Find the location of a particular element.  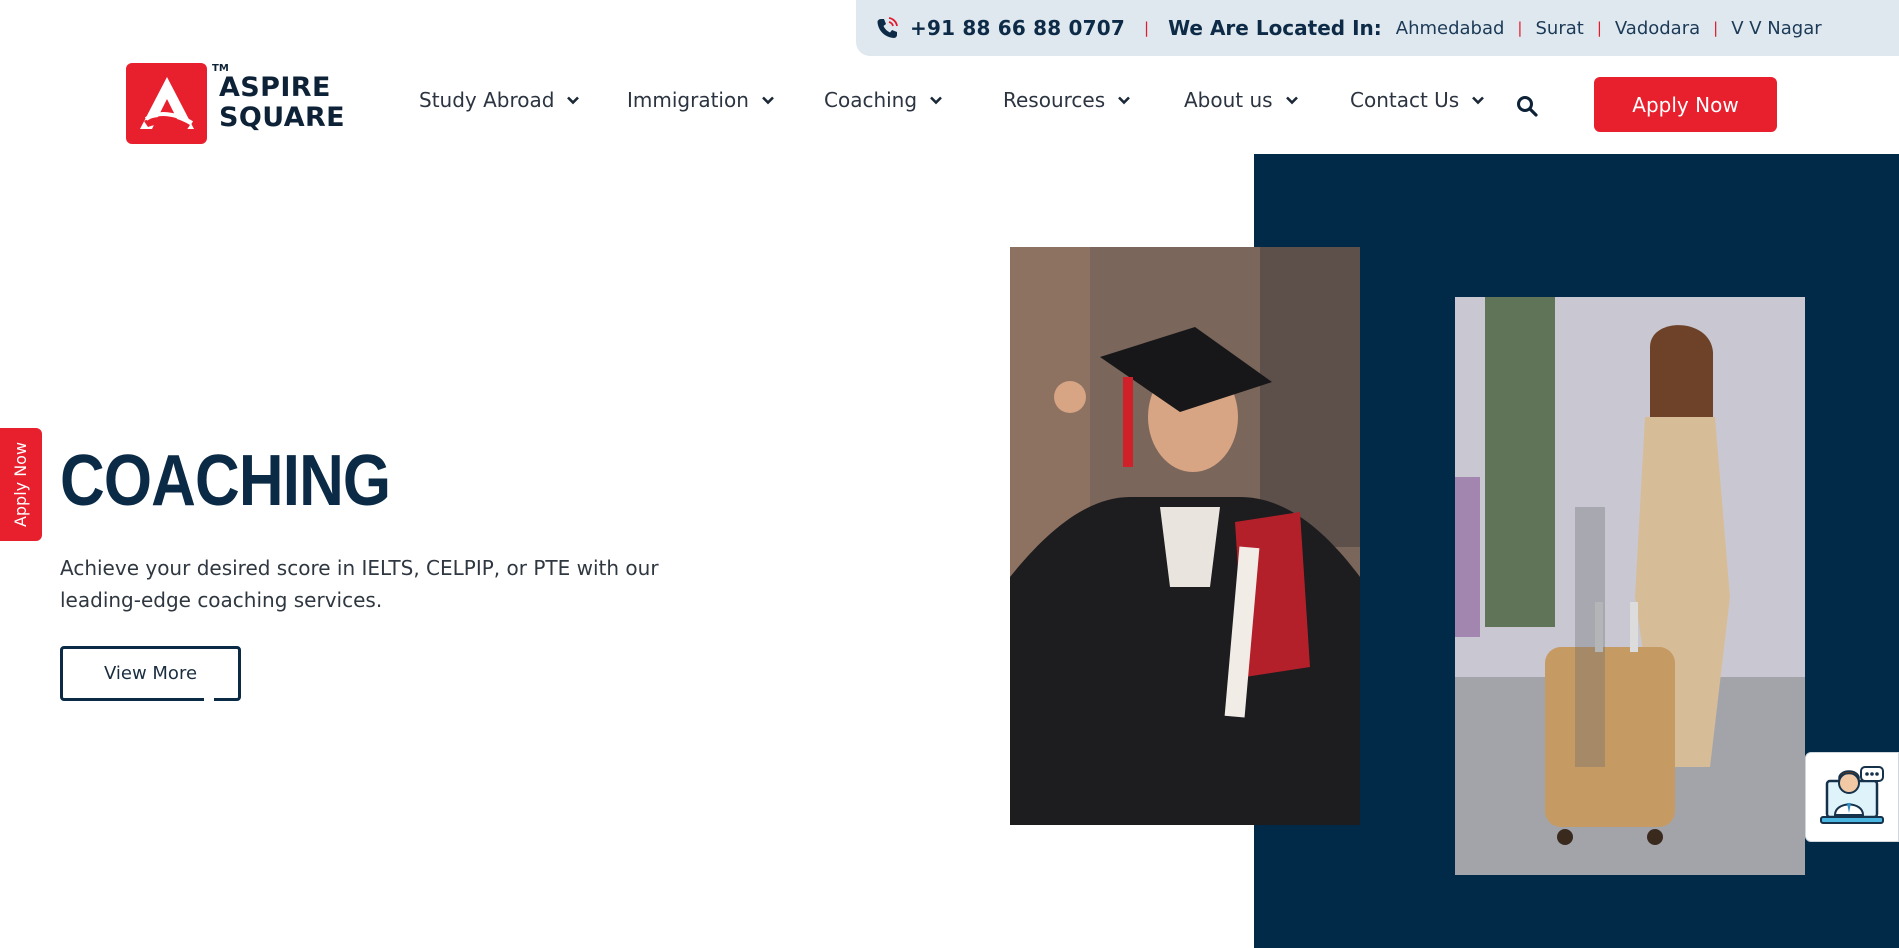

logo-wordmark: ASPIRE SQUARE is located at coordinates (282, 103).